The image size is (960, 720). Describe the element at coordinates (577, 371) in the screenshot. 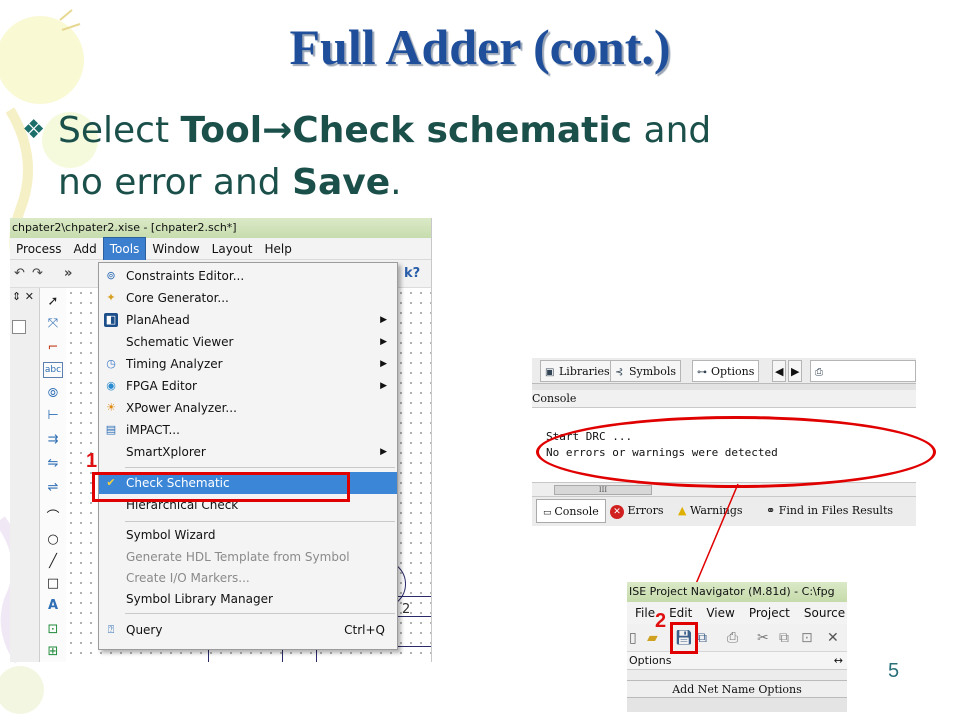

I see `tab-libraries: ▣ Libraries` at that location.